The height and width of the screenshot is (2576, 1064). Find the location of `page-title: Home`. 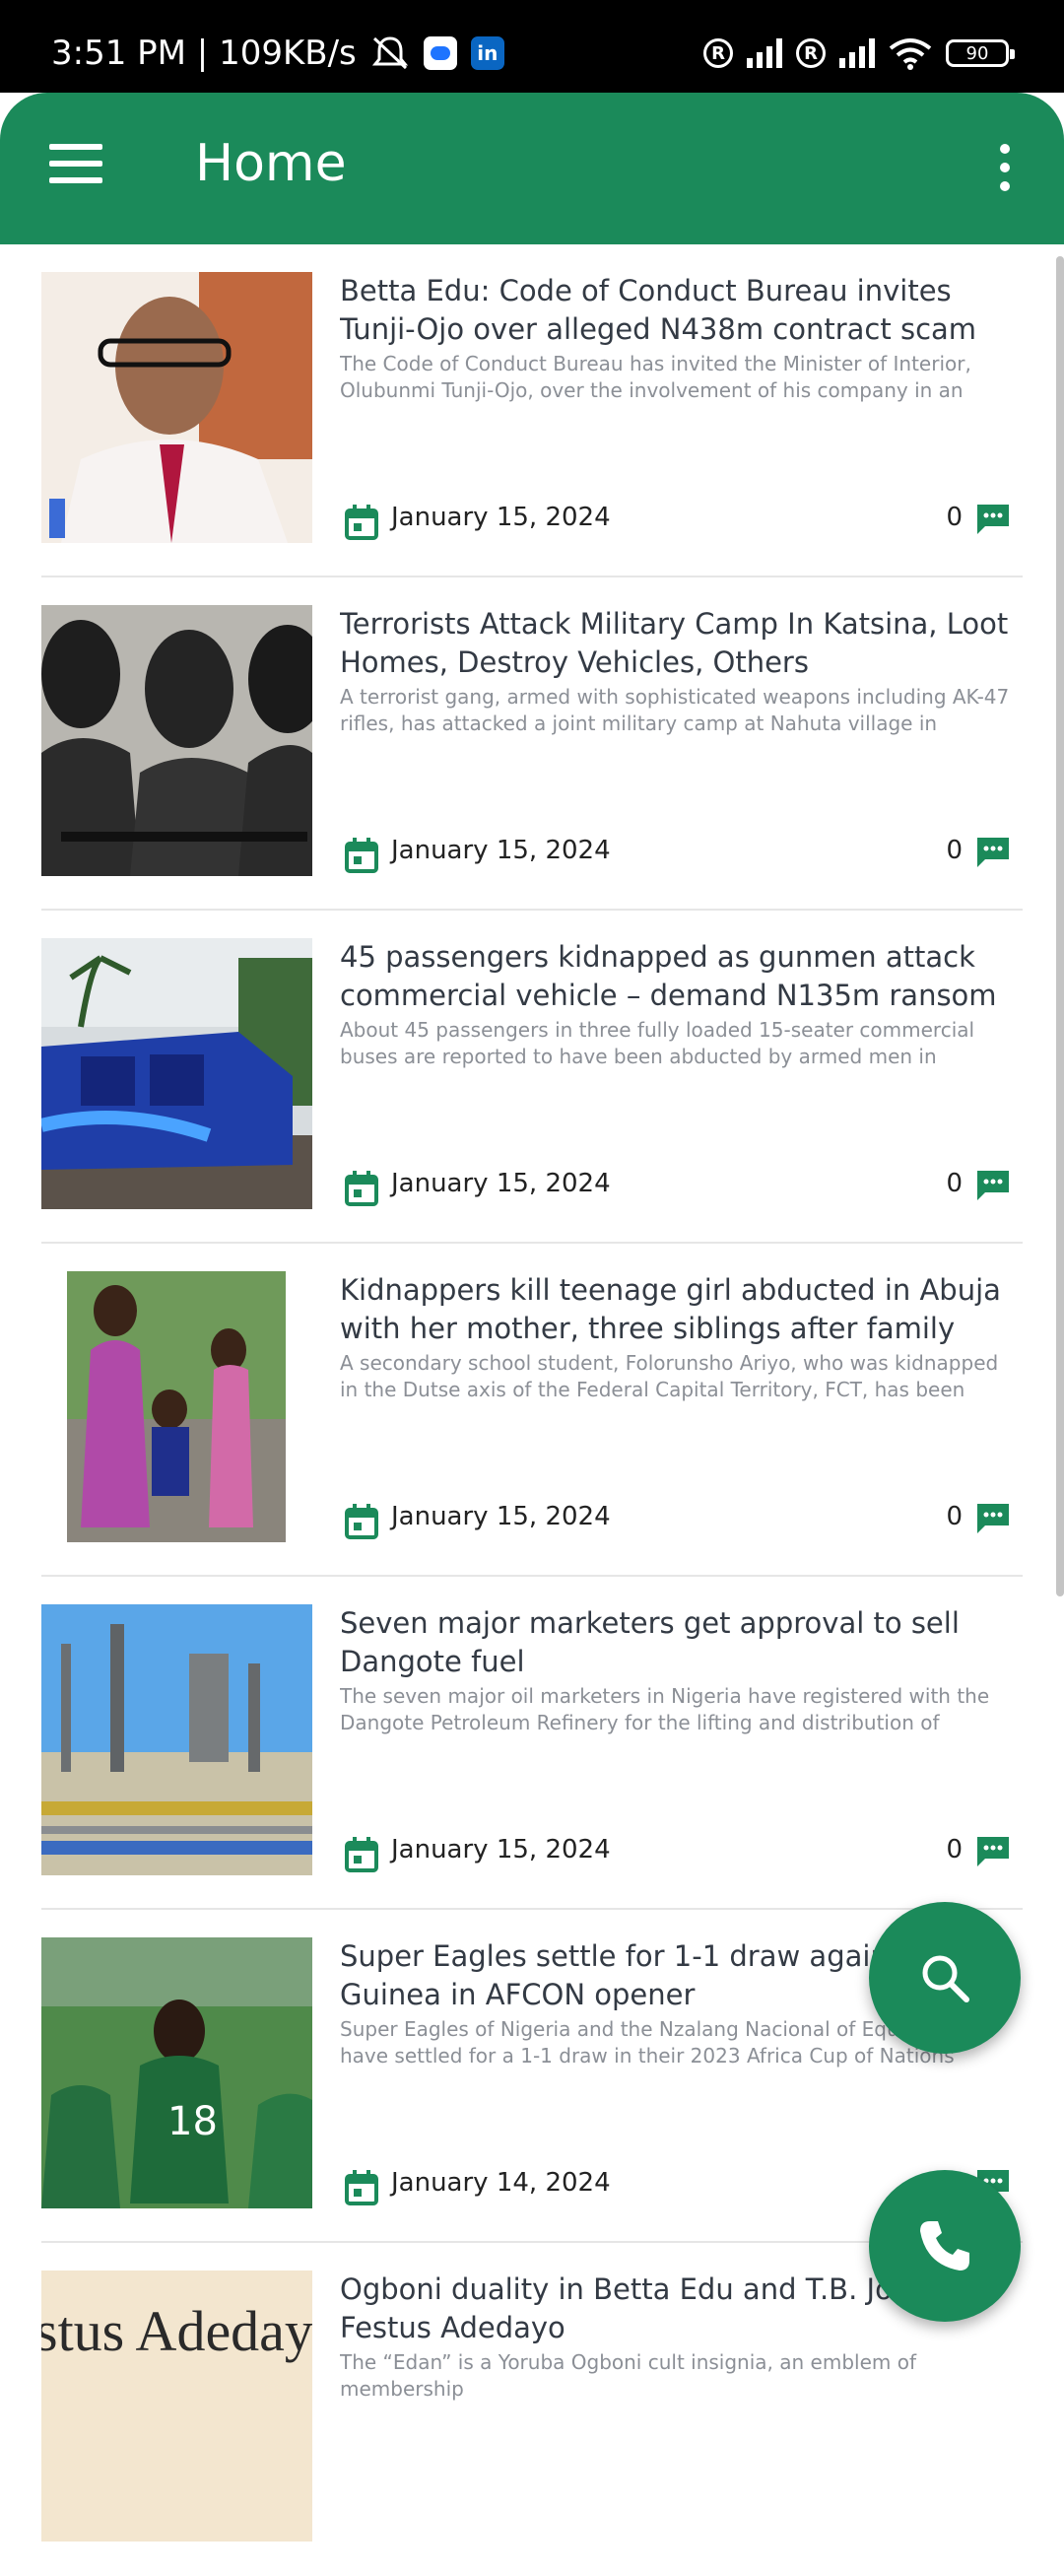

page-title: Home is located at coordinates (271, 163).